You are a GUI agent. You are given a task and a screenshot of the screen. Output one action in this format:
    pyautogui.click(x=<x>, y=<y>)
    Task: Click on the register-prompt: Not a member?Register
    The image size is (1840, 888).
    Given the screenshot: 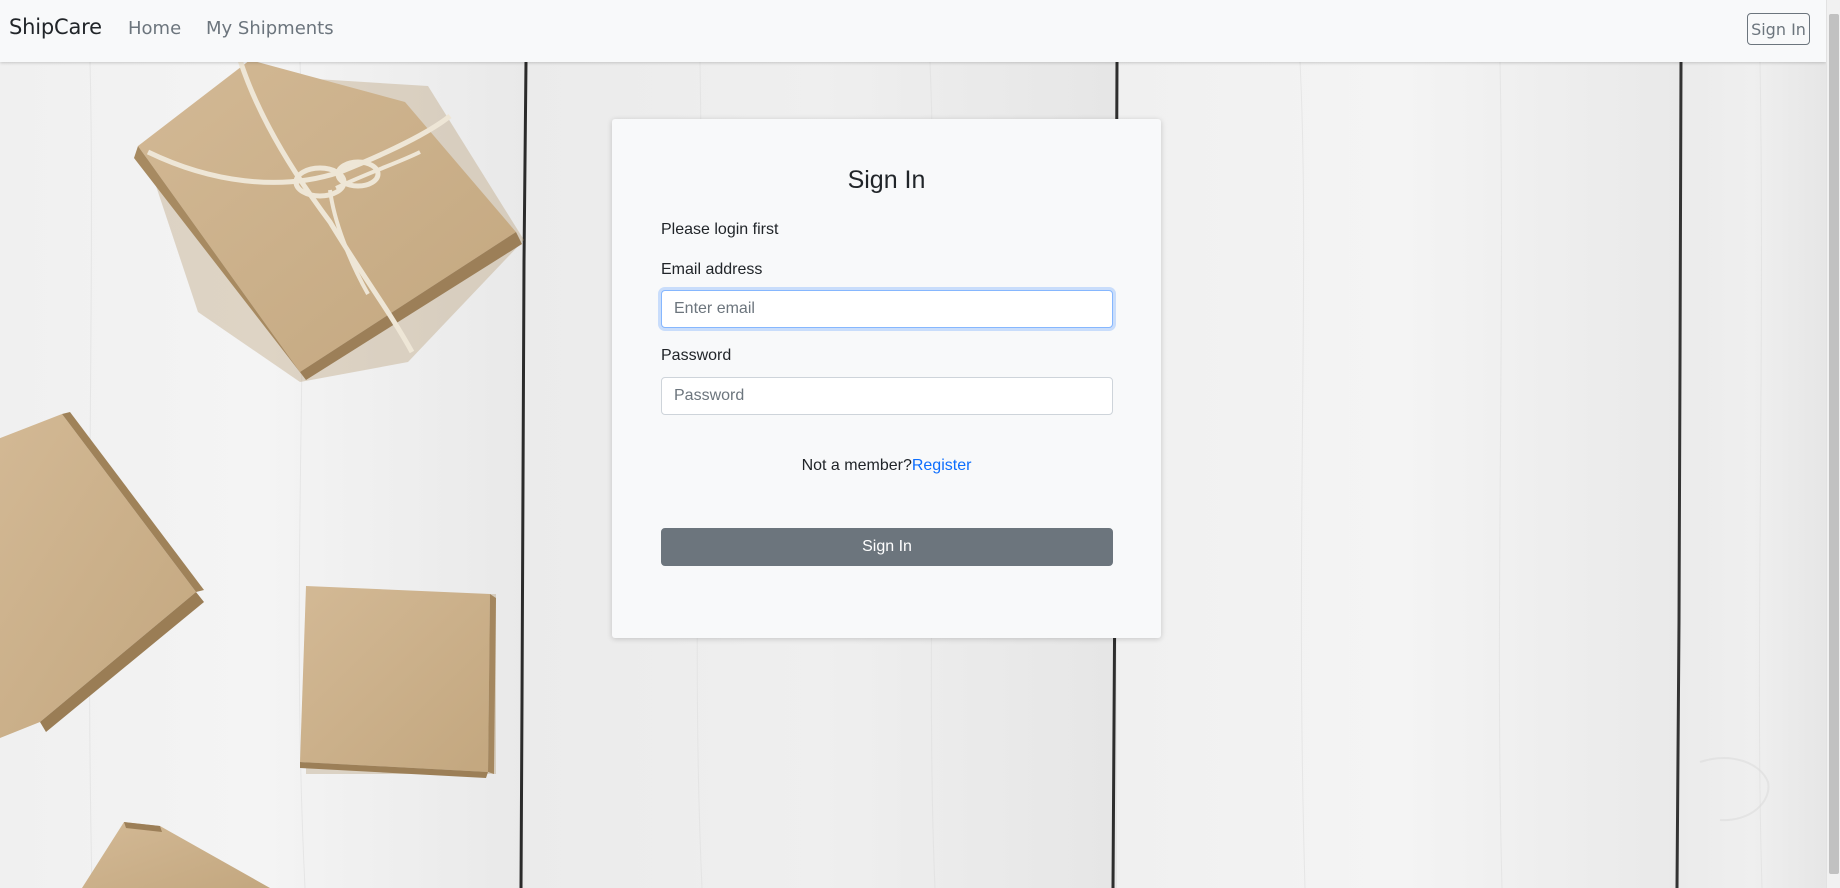 What is the action you would take?
    pyautogui.click(x=886, y=466)
    